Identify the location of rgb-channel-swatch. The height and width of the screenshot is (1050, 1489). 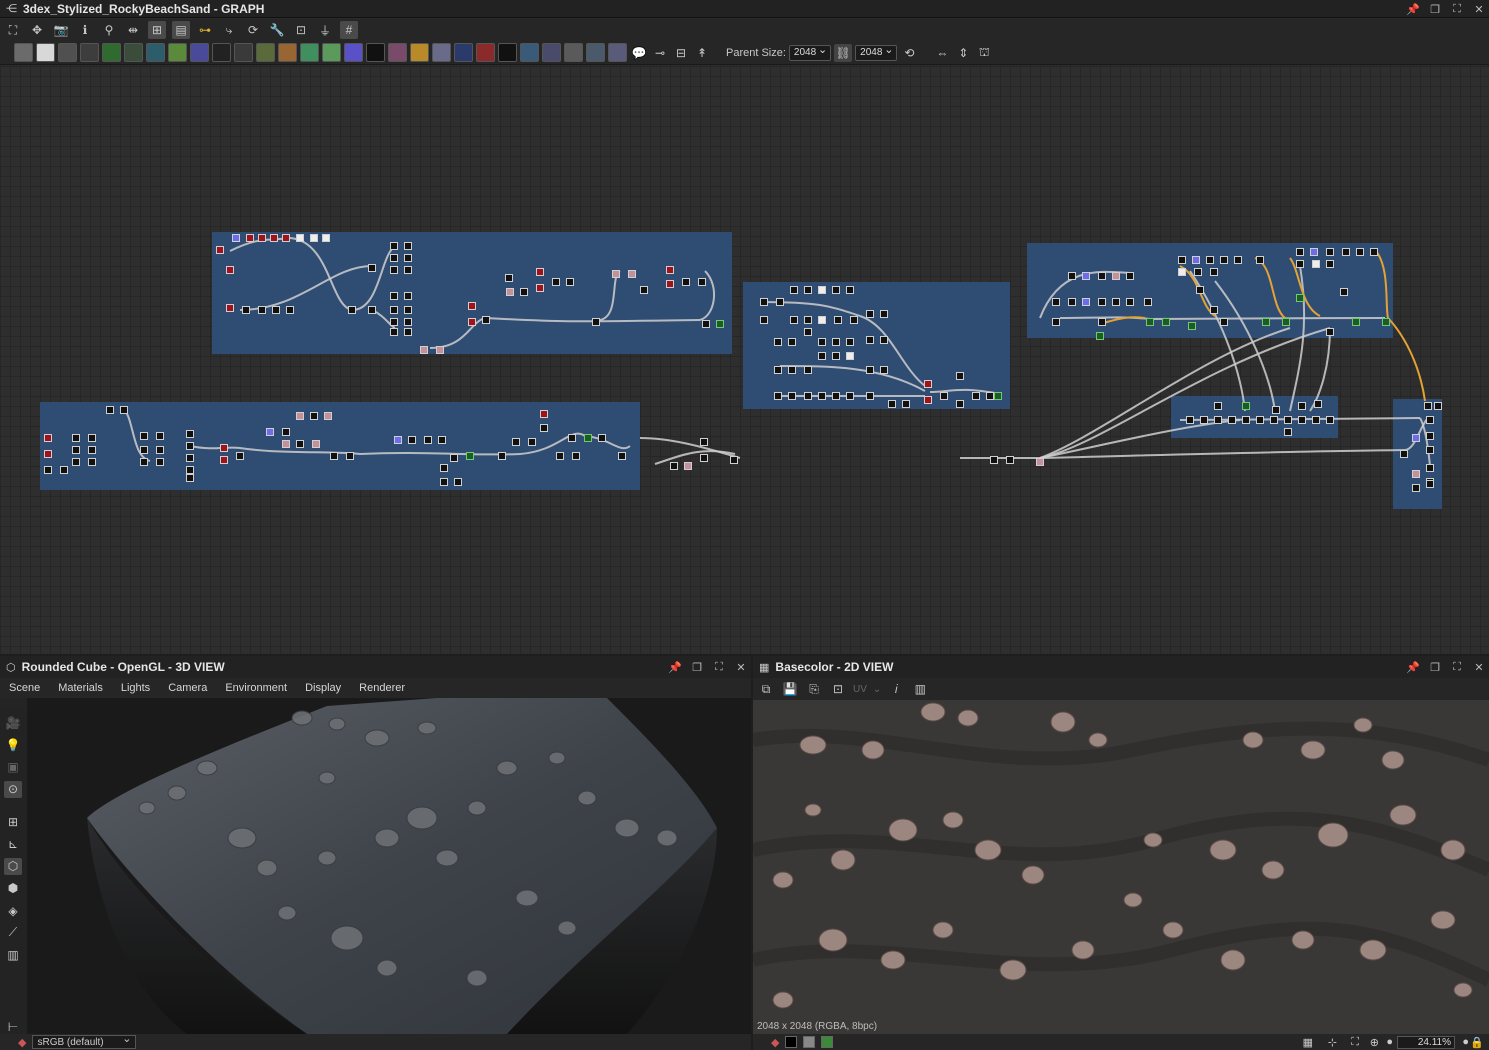
(827, 1042).